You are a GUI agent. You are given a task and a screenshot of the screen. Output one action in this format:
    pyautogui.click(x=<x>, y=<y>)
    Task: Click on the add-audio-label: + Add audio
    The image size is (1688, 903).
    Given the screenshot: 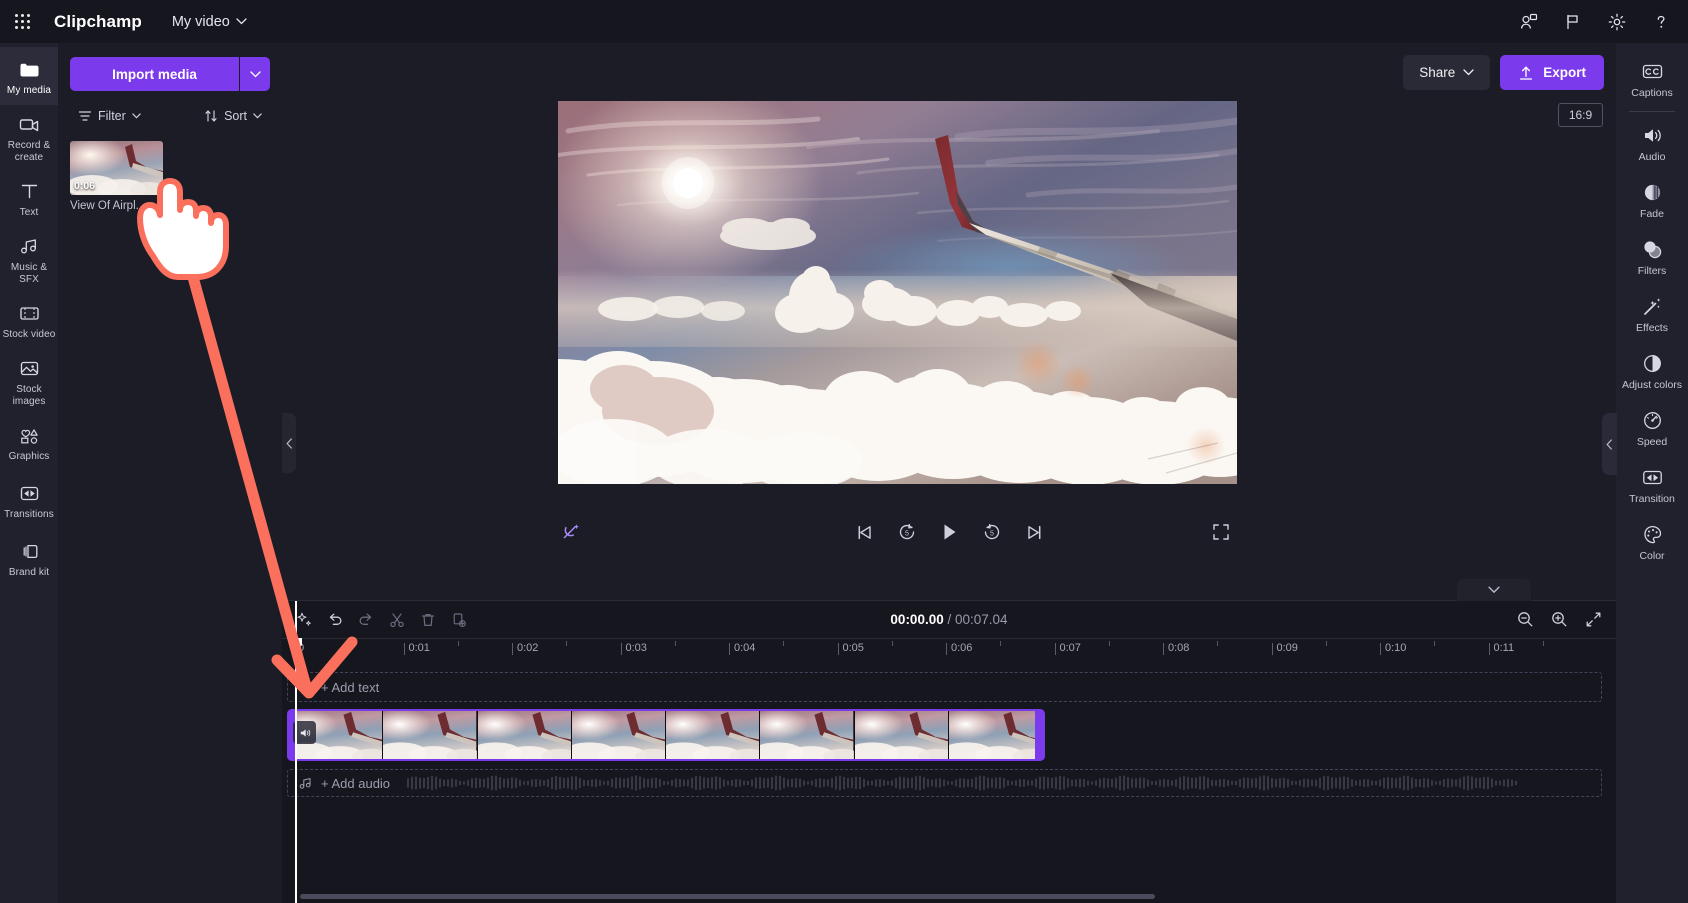 What is the action you would take?
    pyautogui.click(x=356, y=783)
    